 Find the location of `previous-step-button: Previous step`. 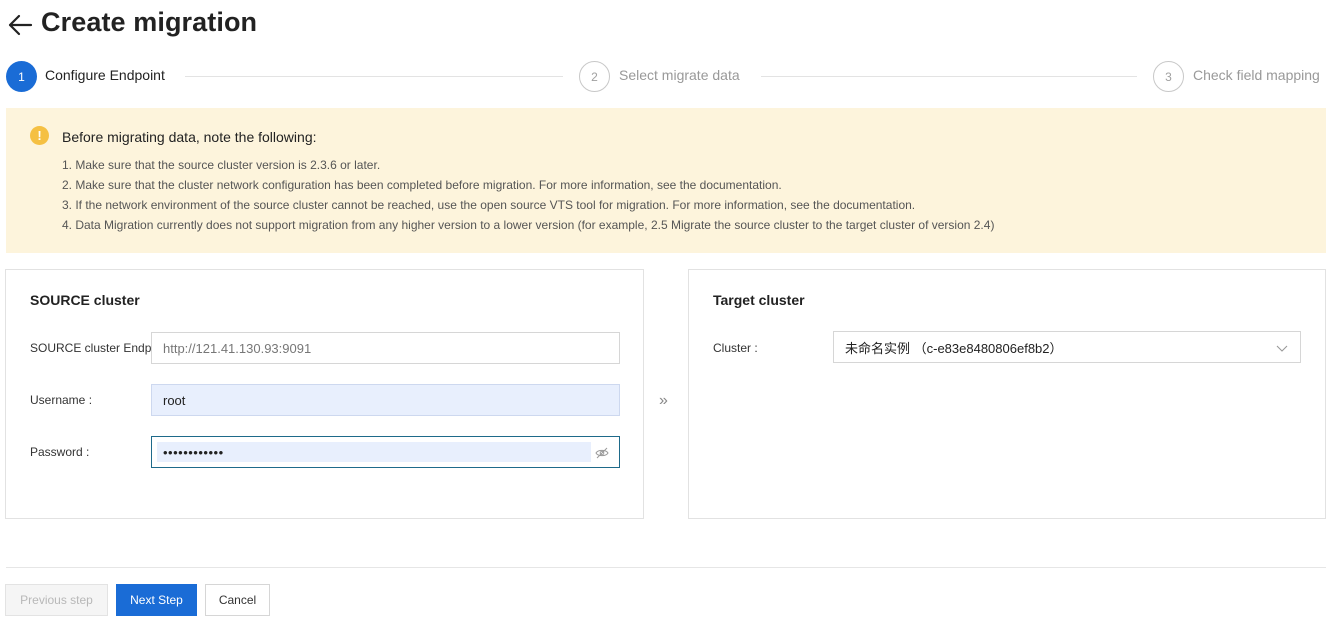

previous-step-button: Previous step is located at coordinates (56, 600).